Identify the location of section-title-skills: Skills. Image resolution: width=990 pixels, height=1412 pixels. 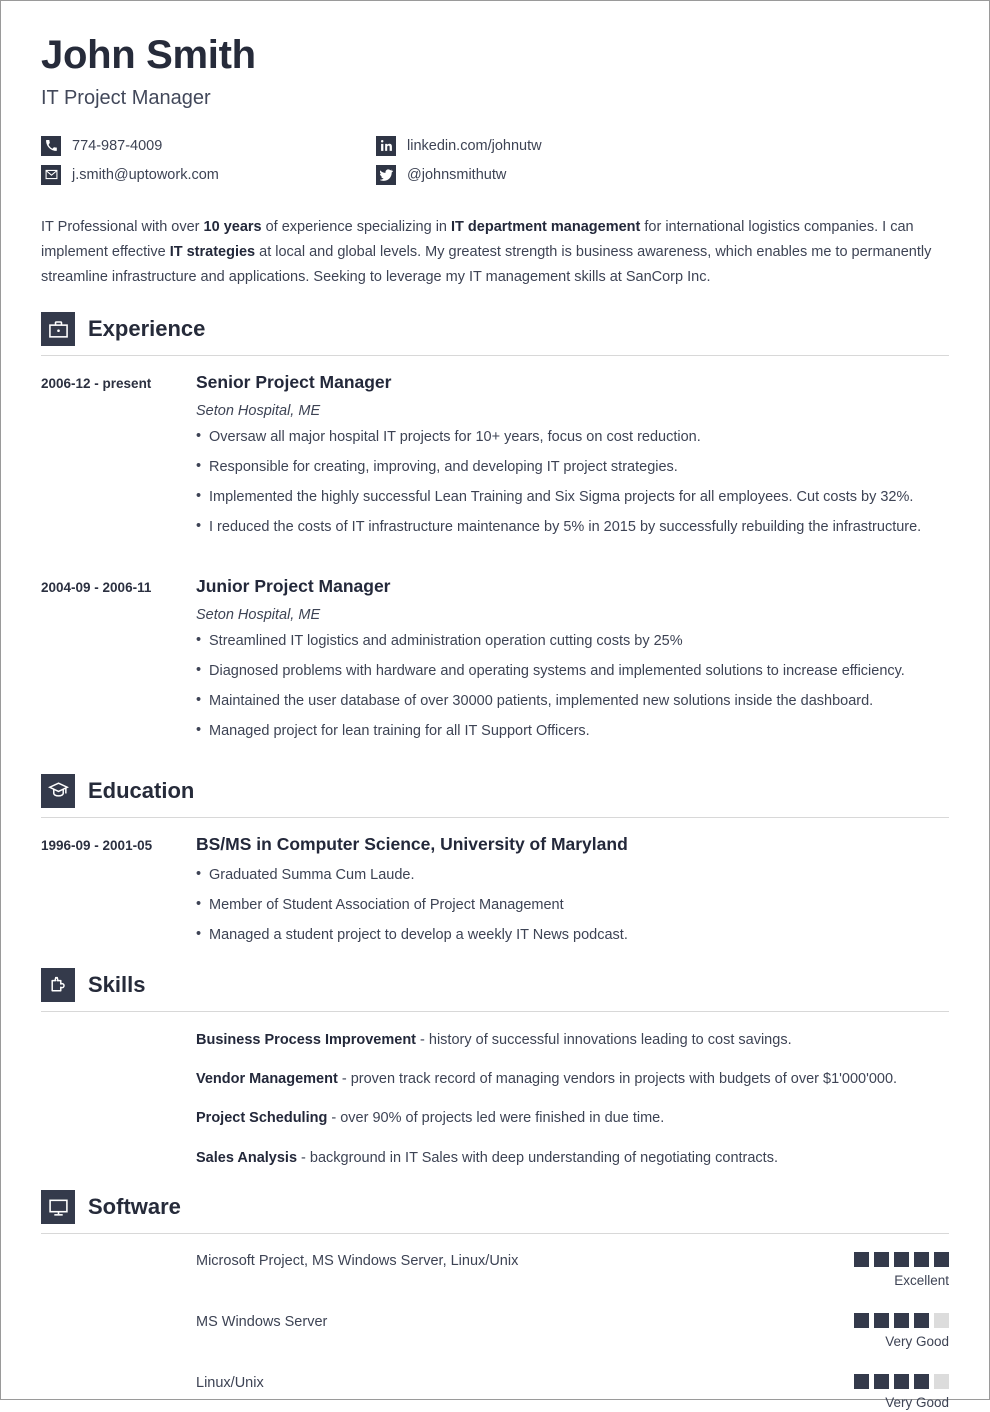
(117, 984).